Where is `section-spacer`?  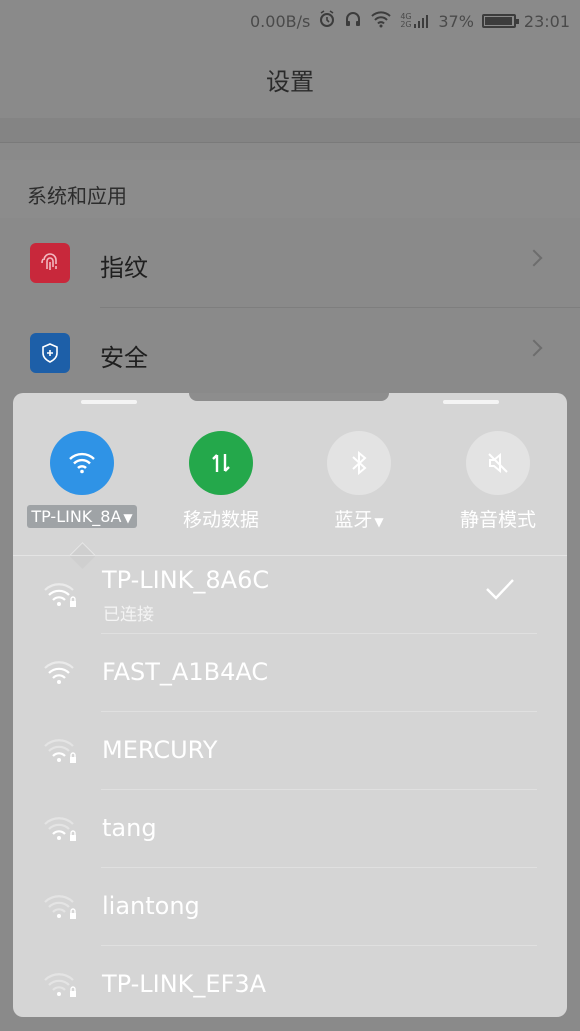
section-spacer is located at coordinates (290, 130).